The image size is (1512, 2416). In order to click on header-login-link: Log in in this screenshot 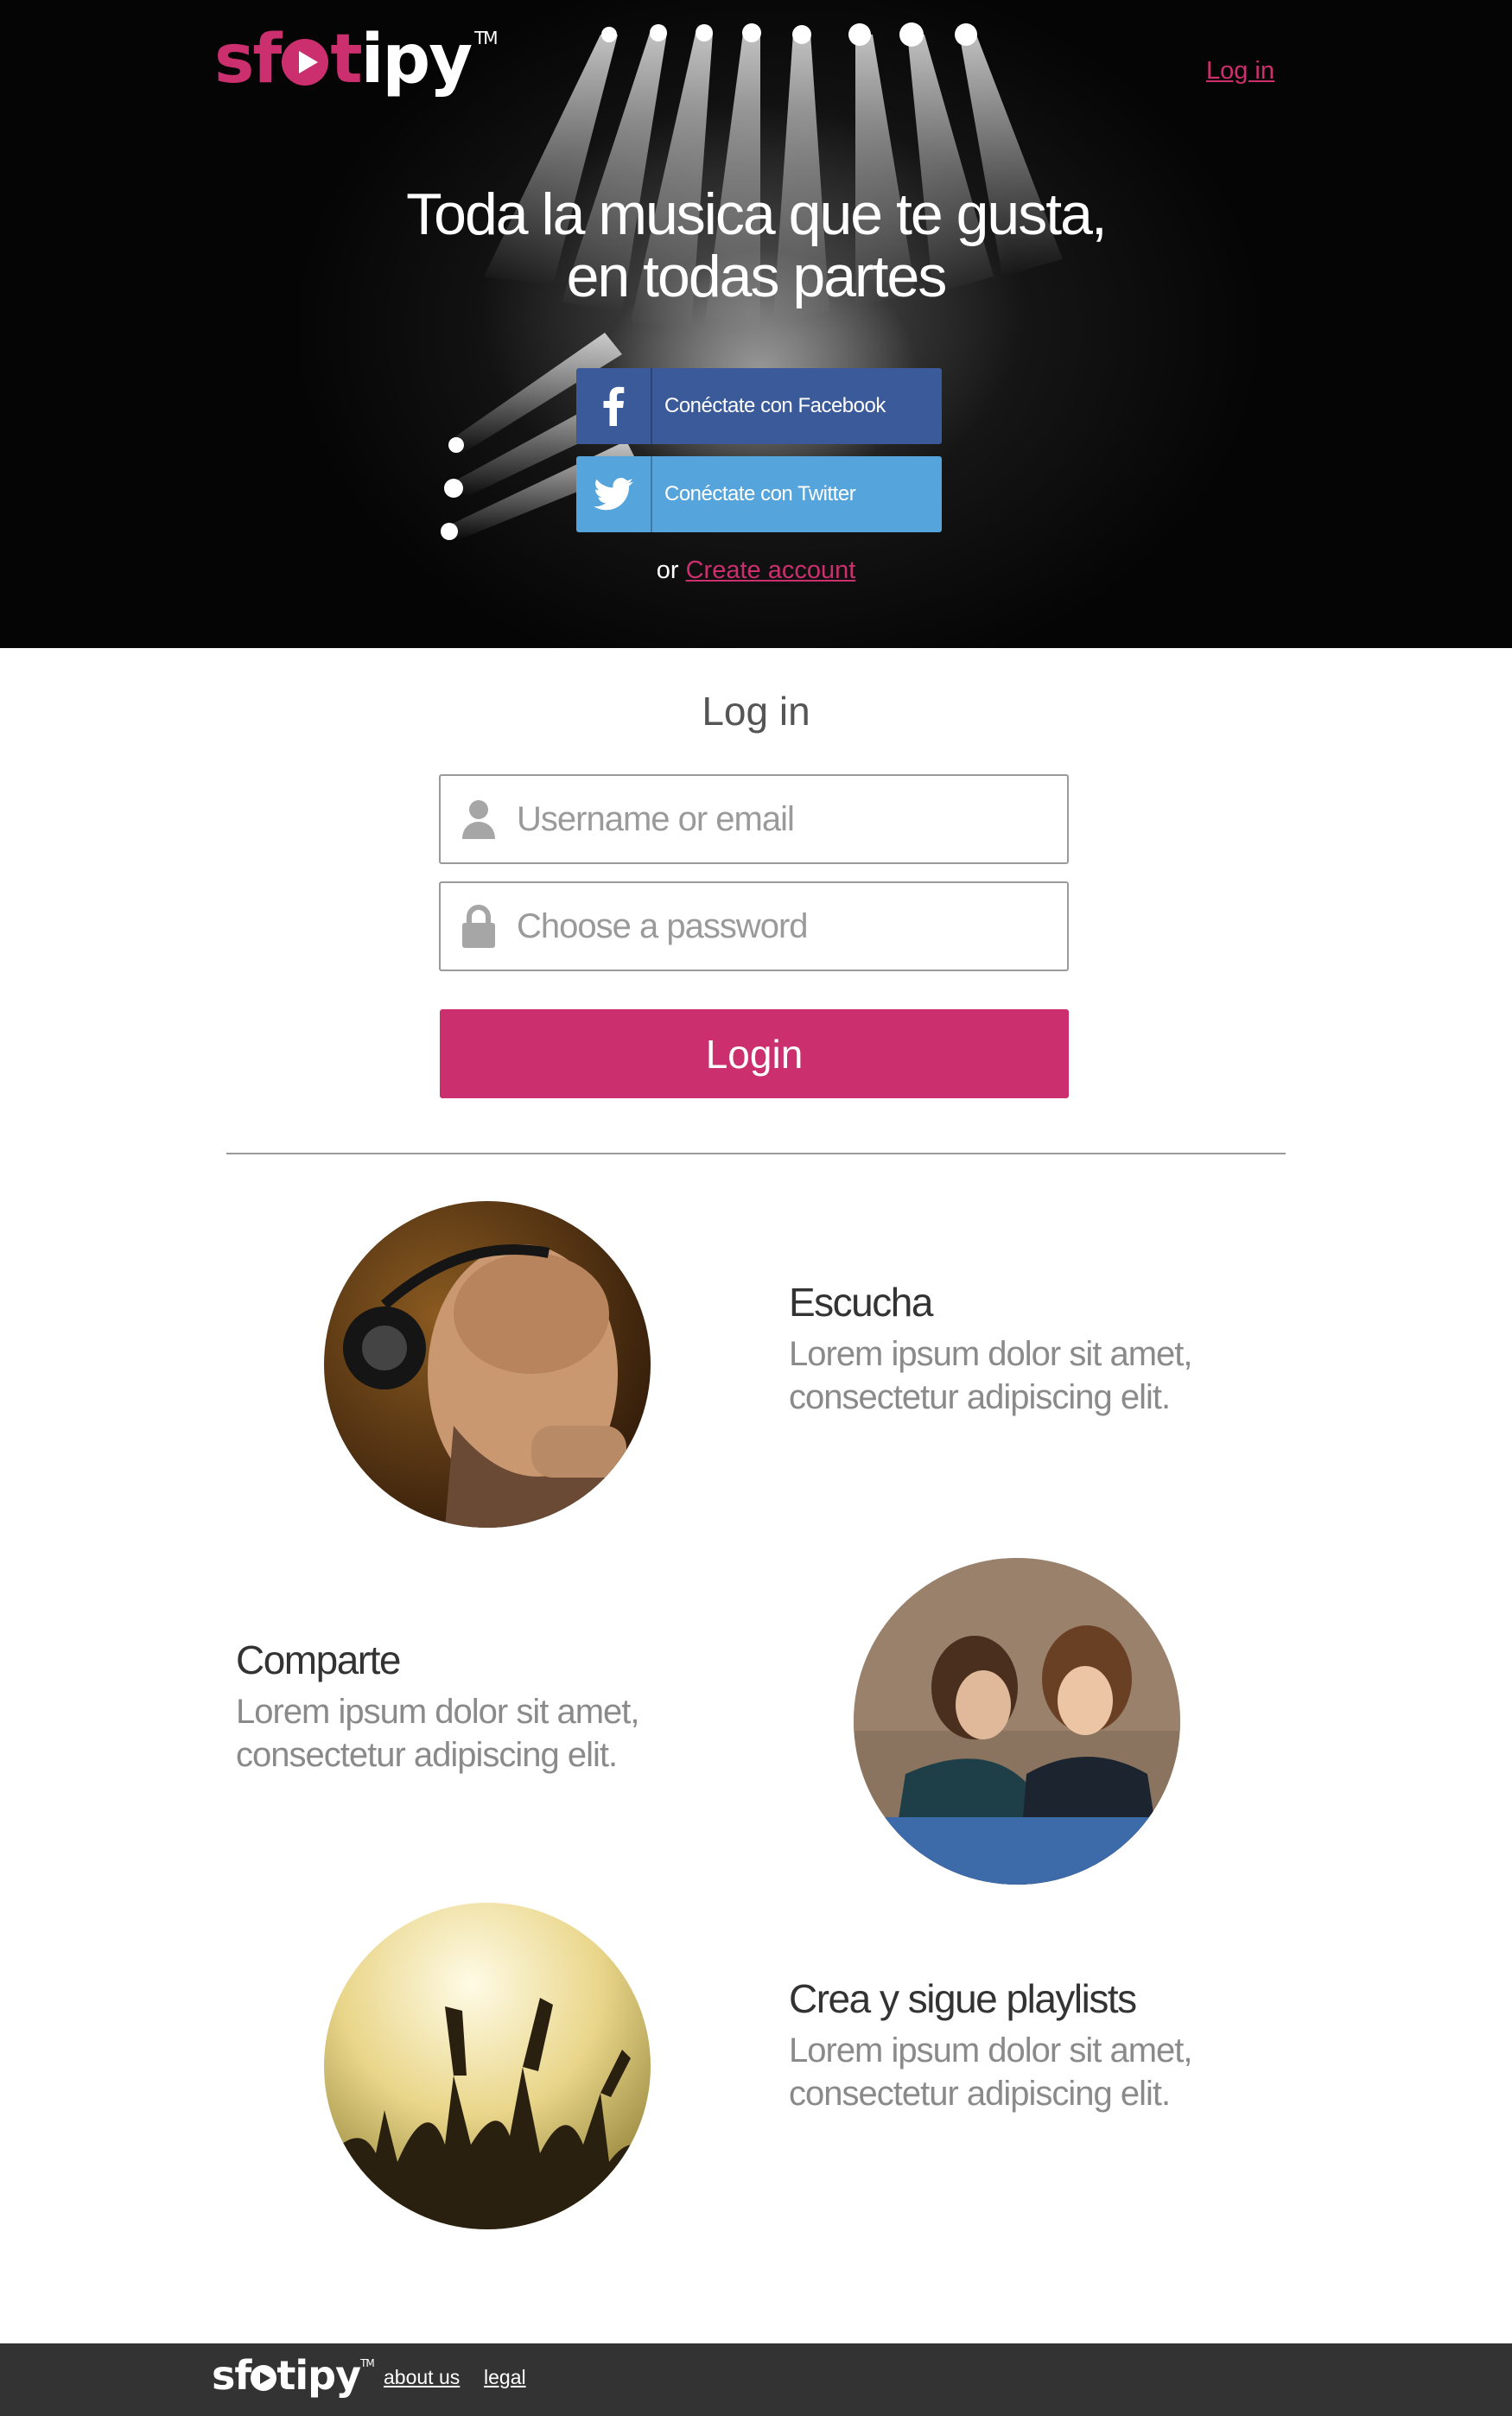, I will do `click(1240, 71)`.